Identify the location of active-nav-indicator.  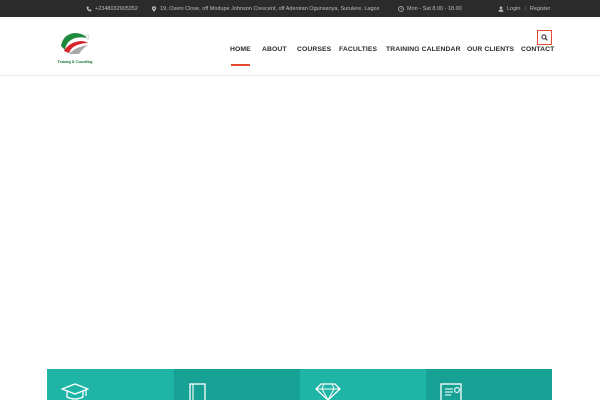
(240, 65).